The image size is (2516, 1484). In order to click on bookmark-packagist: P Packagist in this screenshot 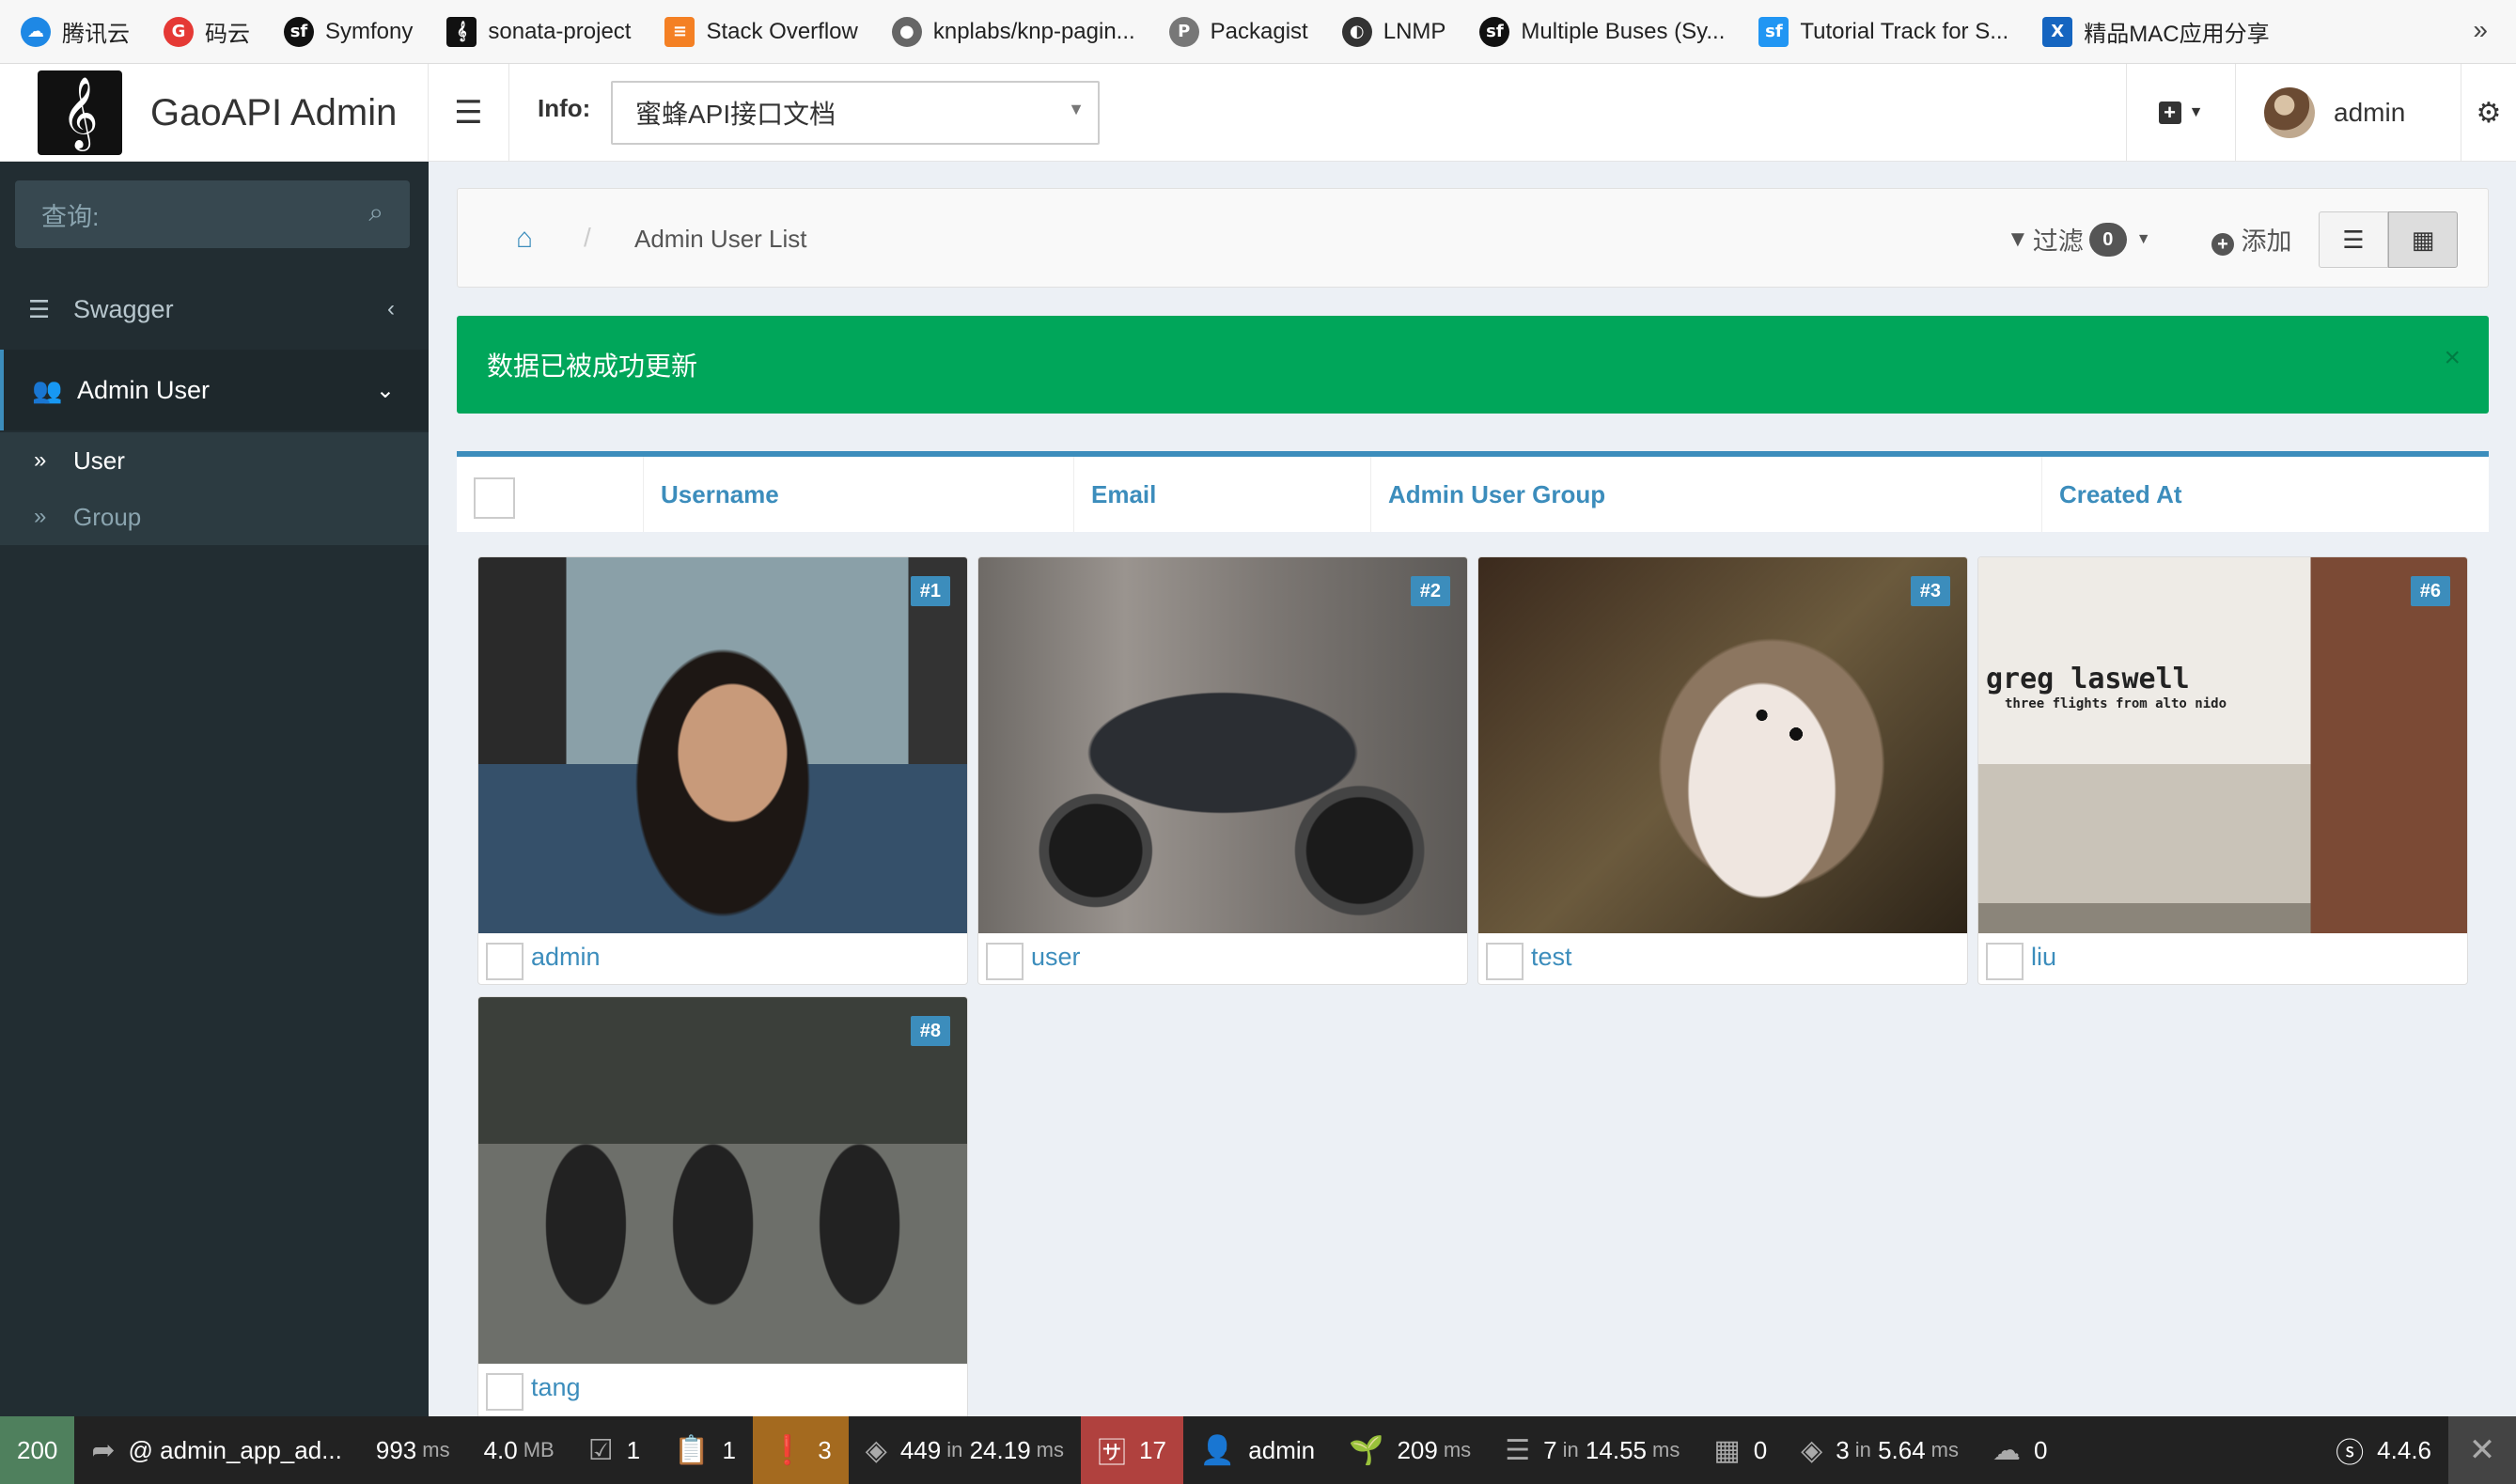, I will do `click(1238, 31)`.